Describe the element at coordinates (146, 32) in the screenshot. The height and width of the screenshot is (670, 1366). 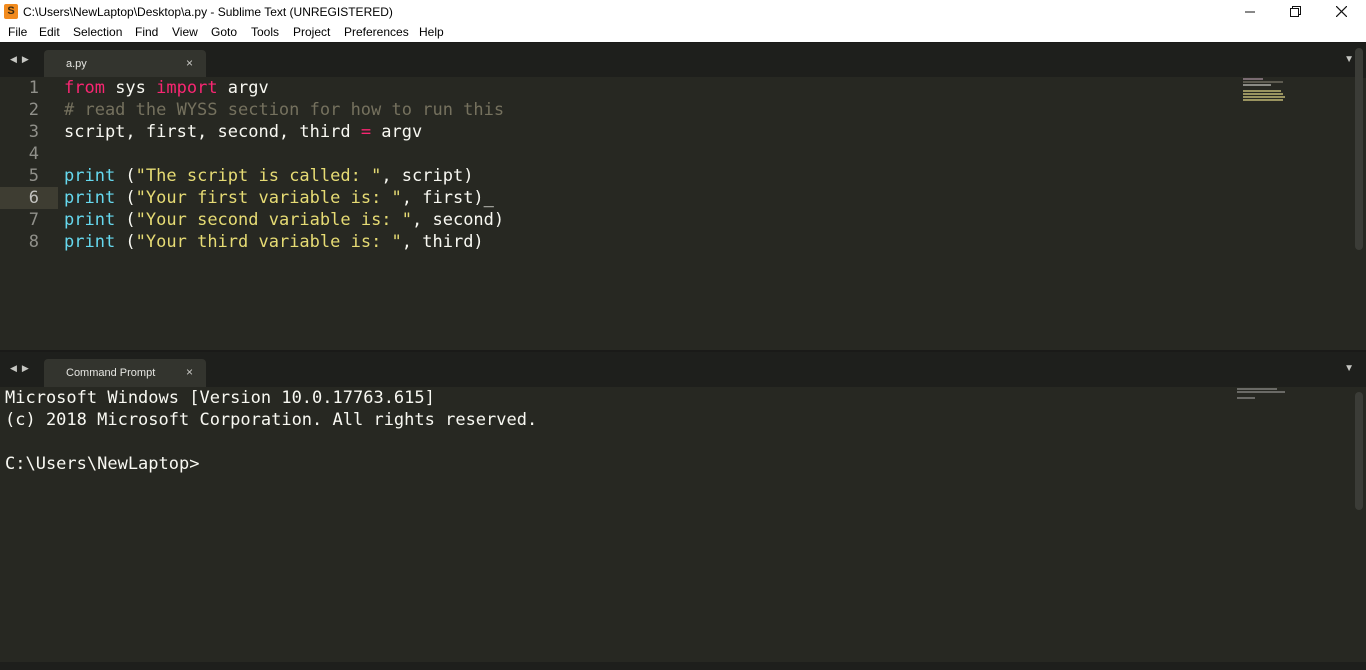
I see `menu-find: Find` at that location.